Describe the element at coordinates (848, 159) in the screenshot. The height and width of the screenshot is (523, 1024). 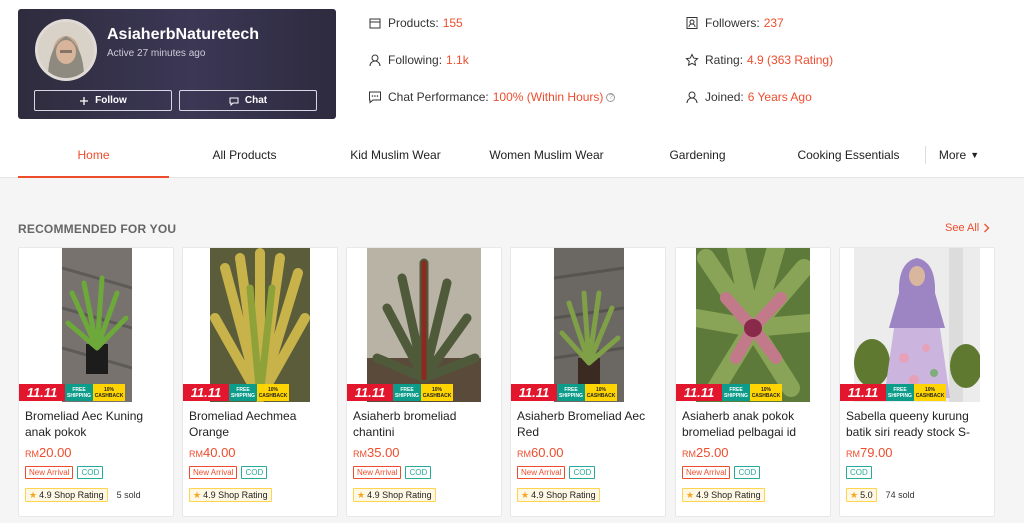
I see `tab-cooking-essentials: Cooking Essentials` at that location.